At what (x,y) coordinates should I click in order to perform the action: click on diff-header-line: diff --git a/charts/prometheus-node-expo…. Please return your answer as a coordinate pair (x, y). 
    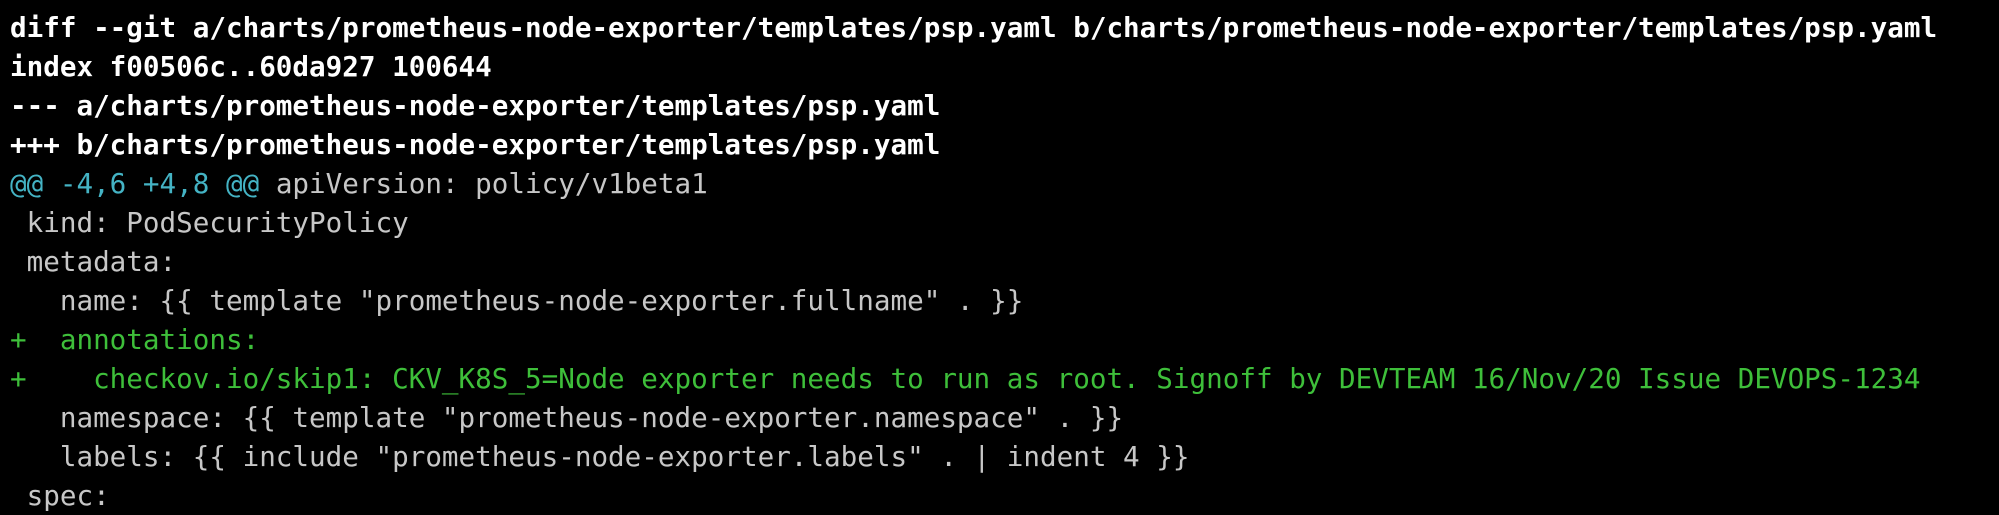
    Looking at the image, I should click on (974, 27).